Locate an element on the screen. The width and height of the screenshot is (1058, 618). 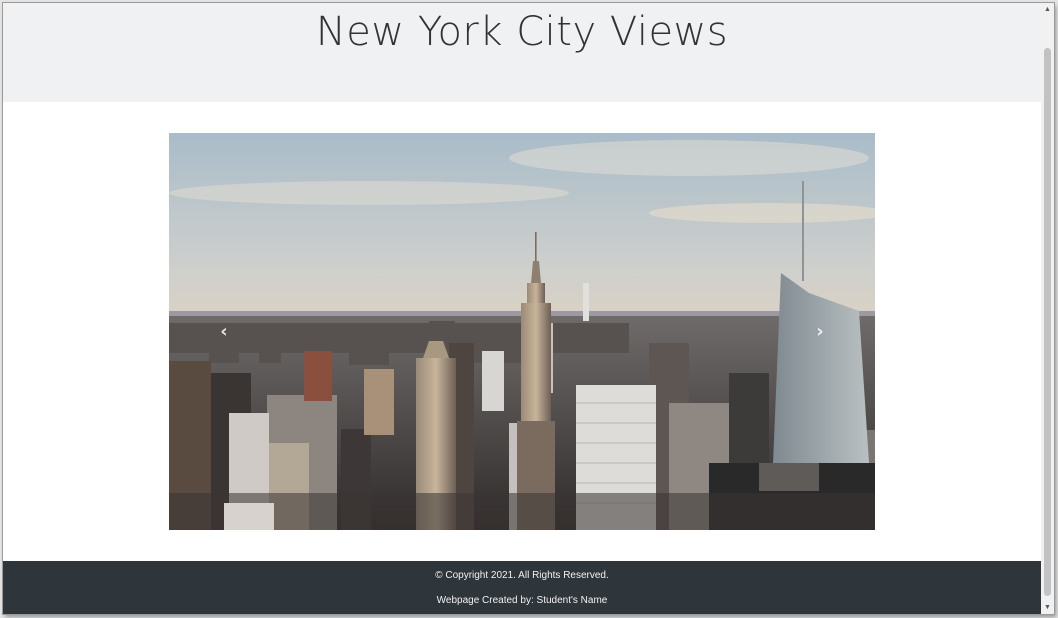
credit-text: Webpage Created by: Student's Name is located at coordinates (522, 600).